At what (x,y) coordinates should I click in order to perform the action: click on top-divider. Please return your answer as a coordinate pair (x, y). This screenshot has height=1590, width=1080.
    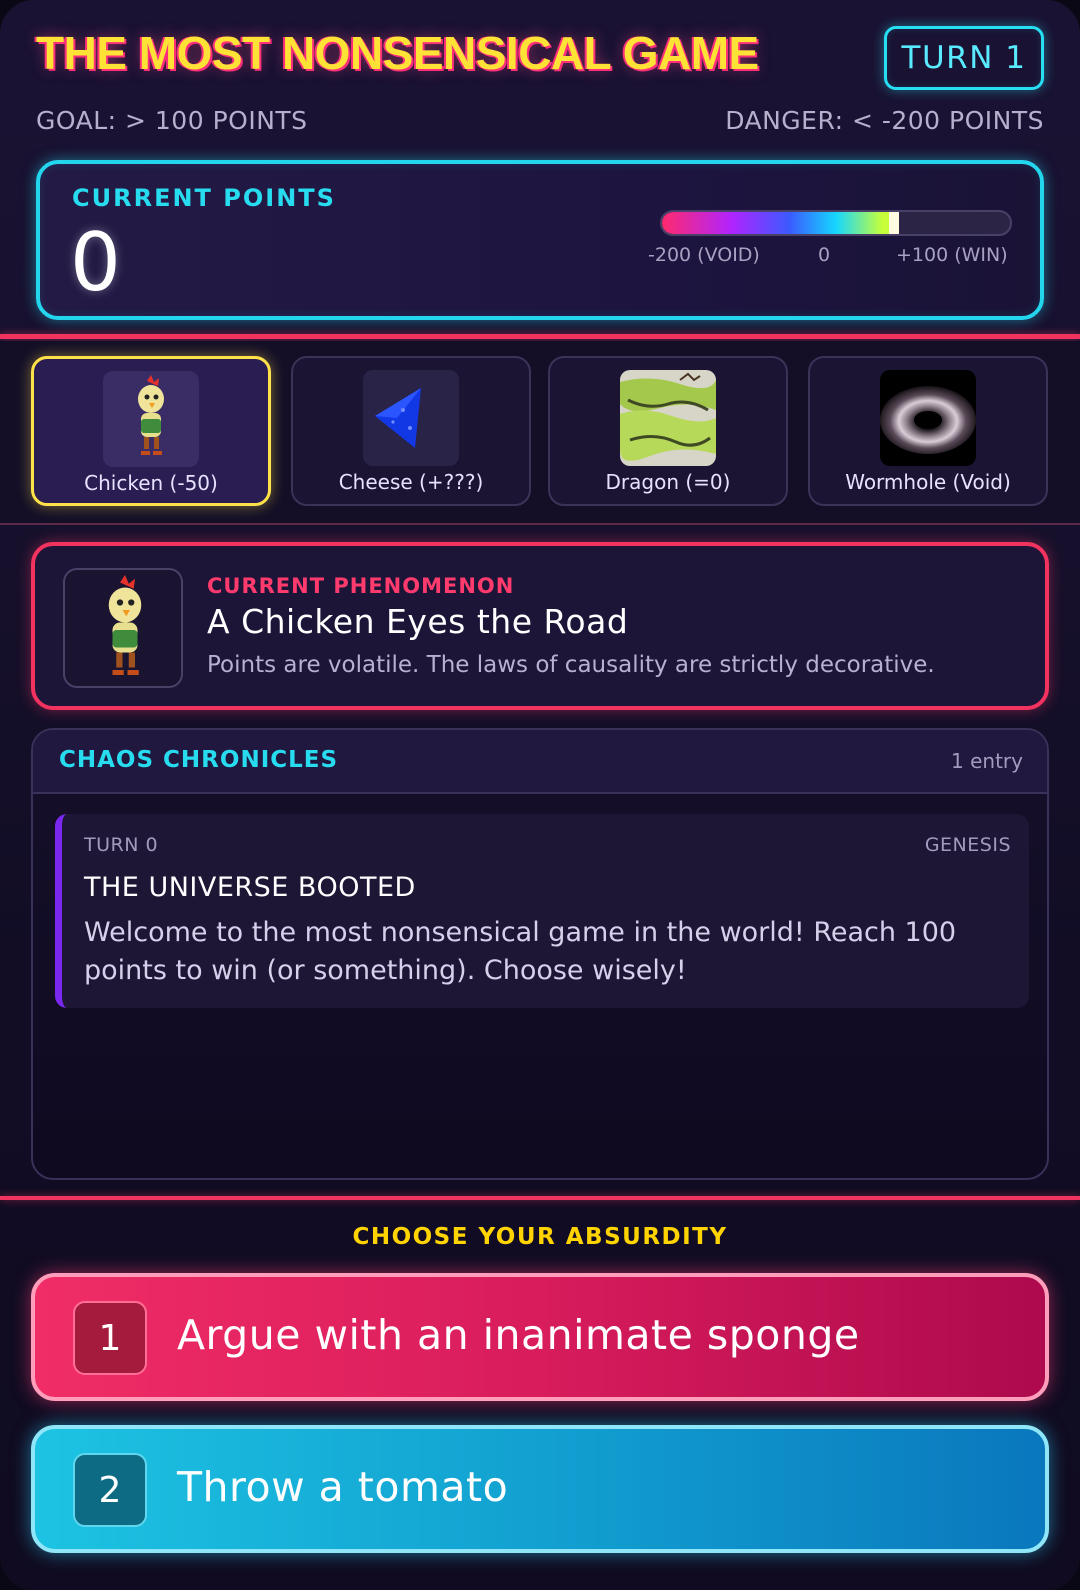
    Looking at the image, I should click on (540, 336).